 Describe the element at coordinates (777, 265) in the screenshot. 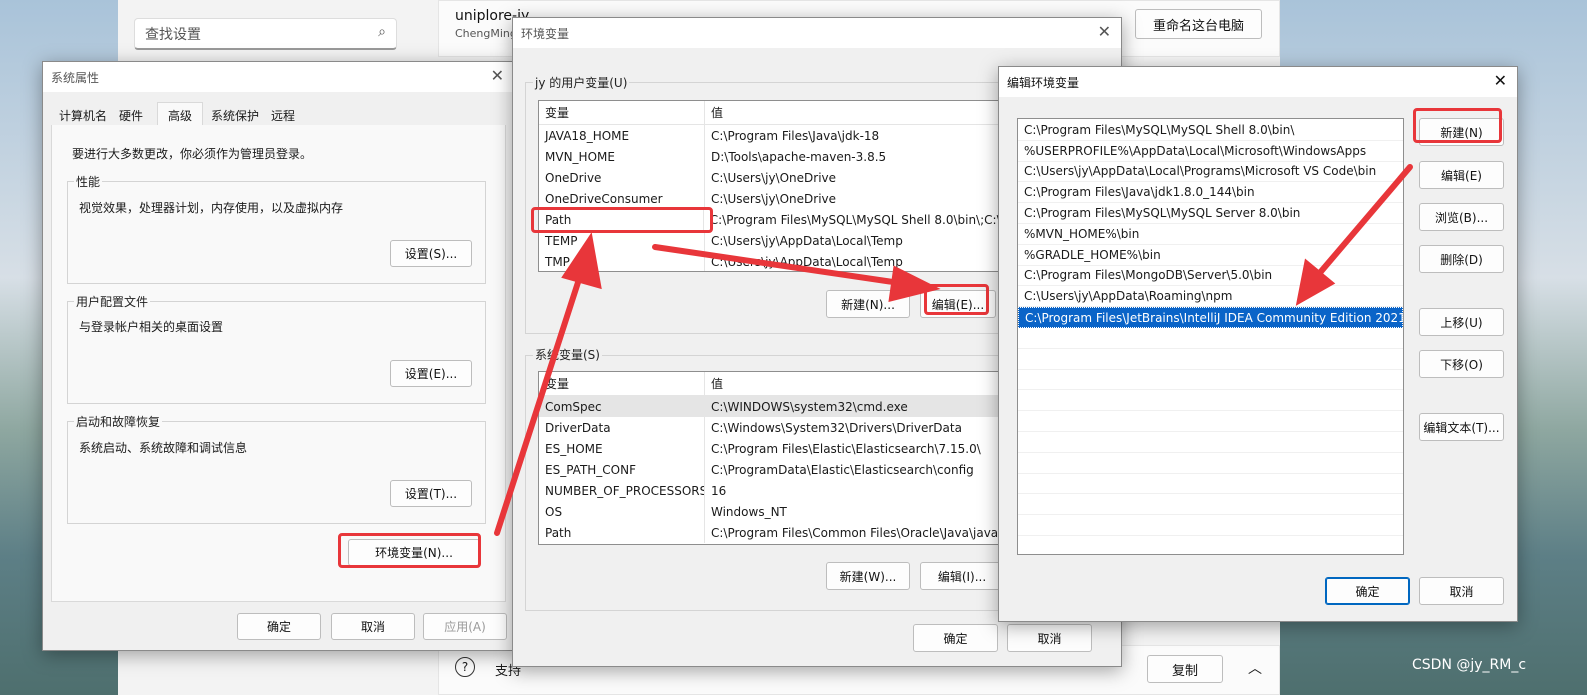

I see `arrow-to-edit-button` at that location.